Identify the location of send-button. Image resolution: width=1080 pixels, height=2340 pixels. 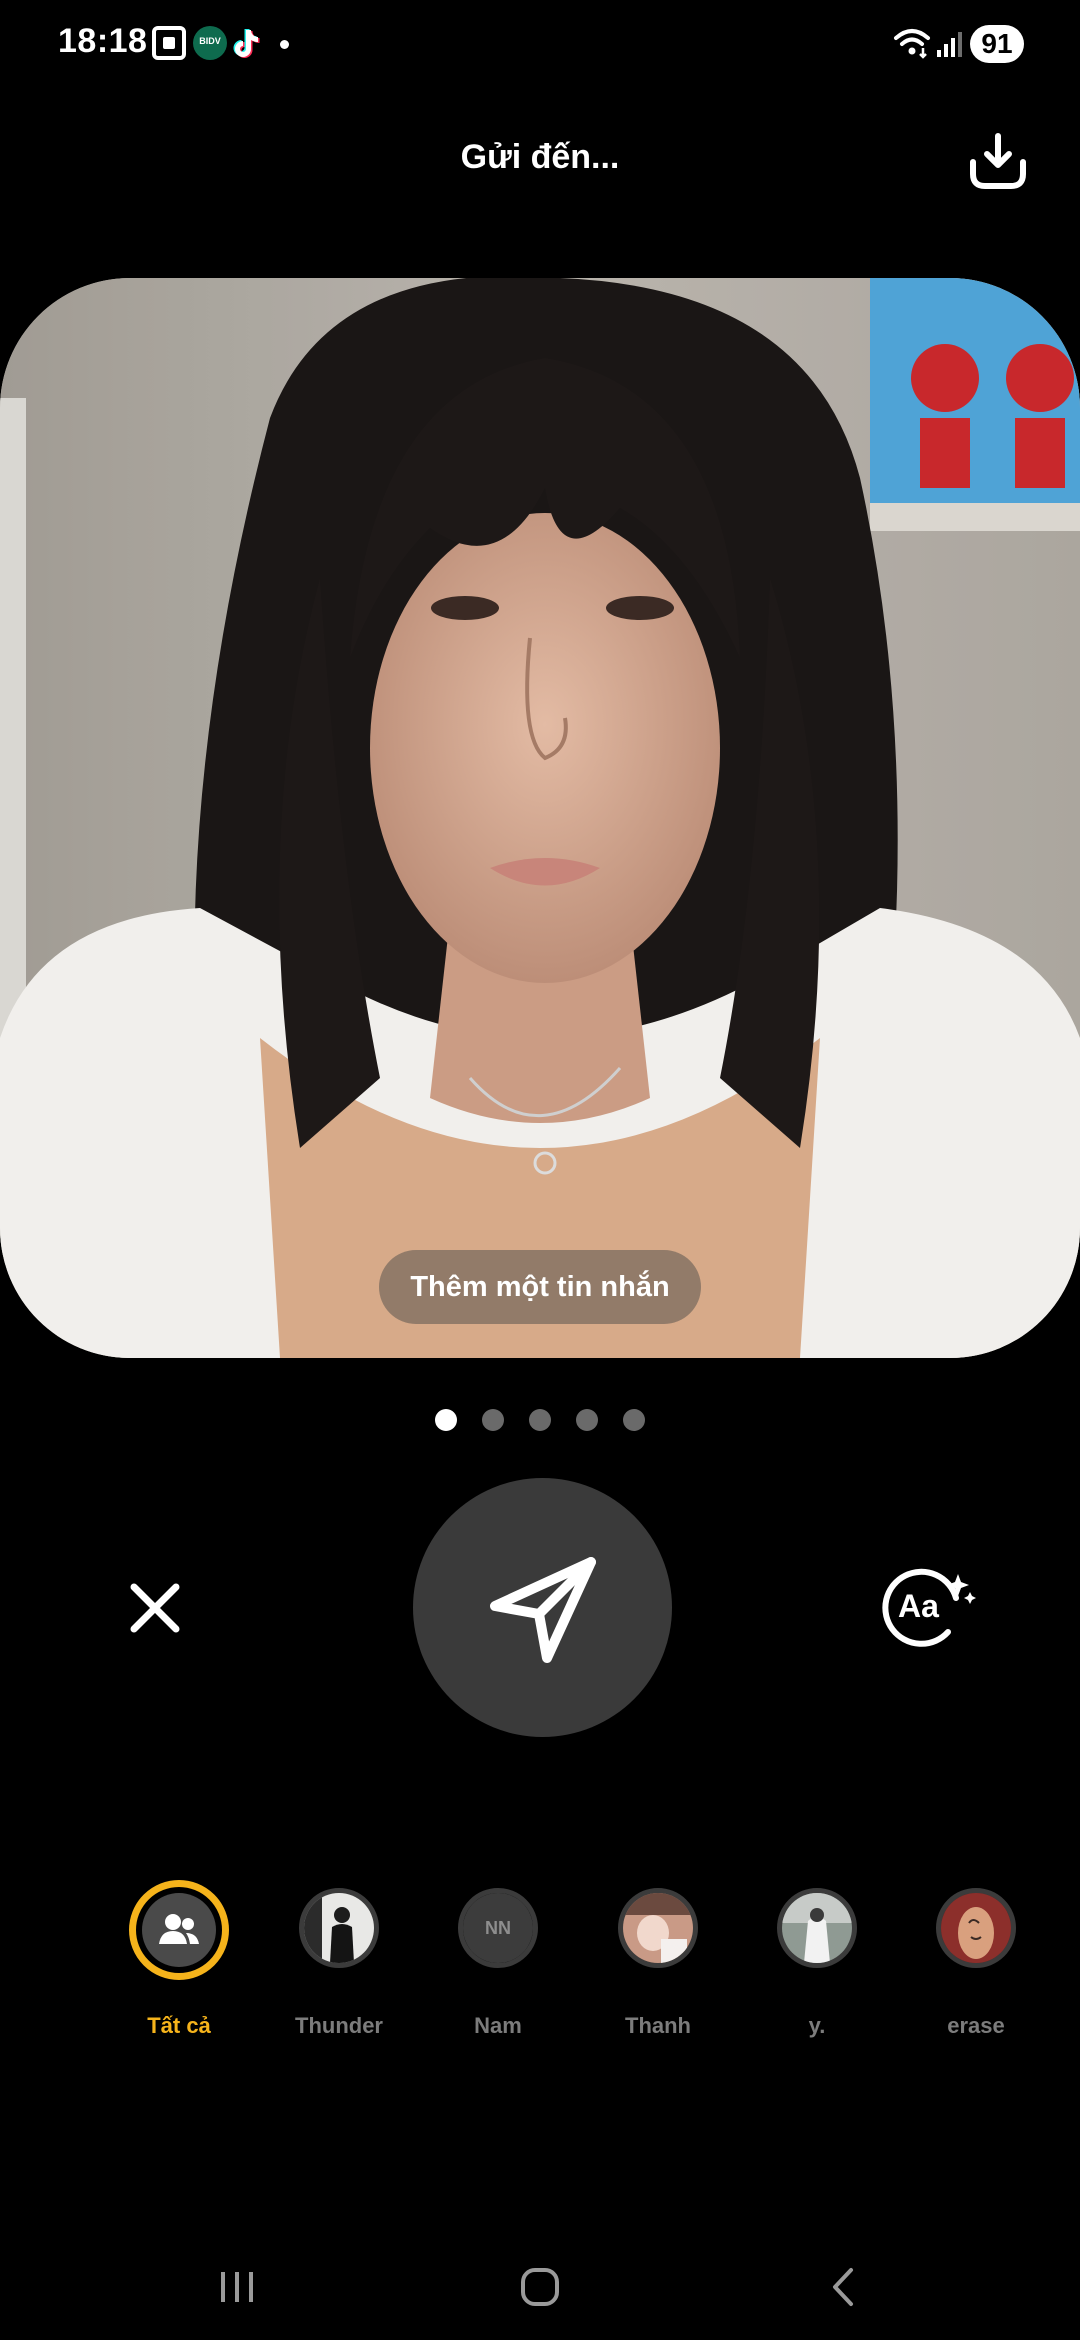
(542, 1607).